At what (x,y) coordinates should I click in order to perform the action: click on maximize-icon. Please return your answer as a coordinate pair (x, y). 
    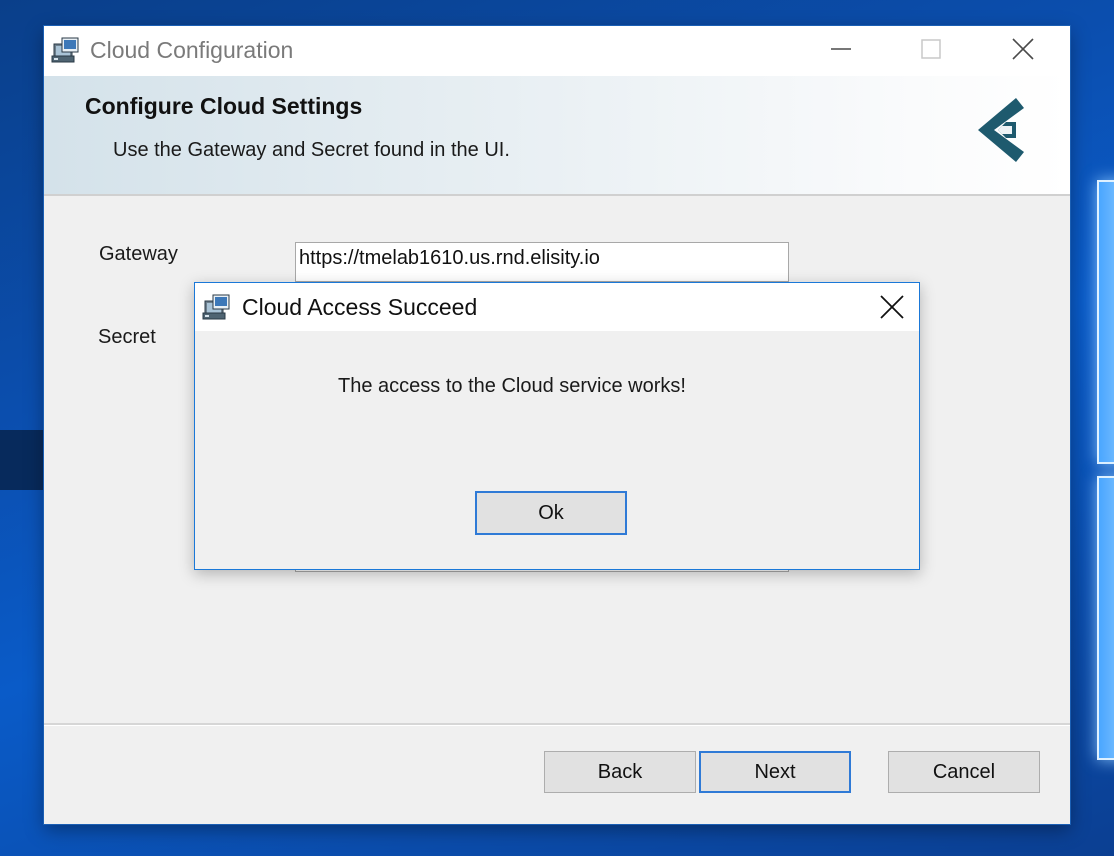
    Looking at the image, I should click on (931, 49).